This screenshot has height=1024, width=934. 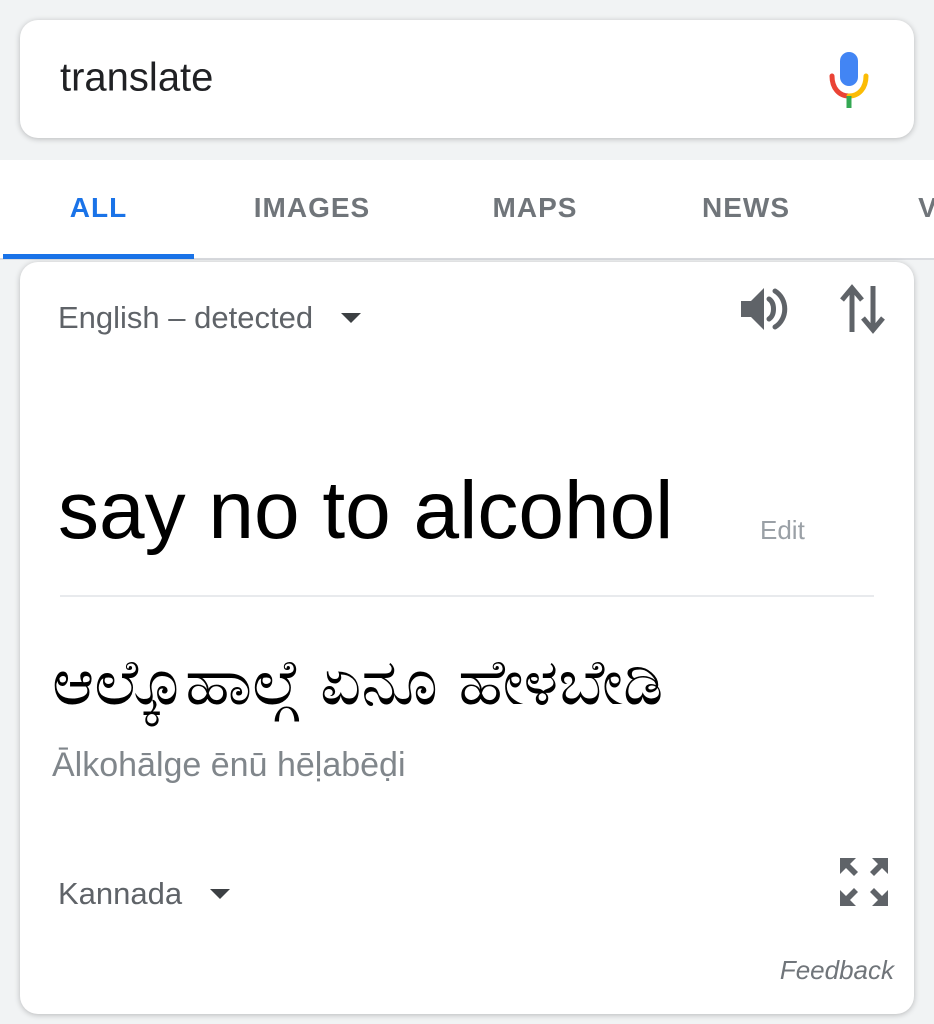 What do you see at coordinates (312, 208) in the screenshot?
I see `tab-images: IMAGES` at bounding box center [312, 208].